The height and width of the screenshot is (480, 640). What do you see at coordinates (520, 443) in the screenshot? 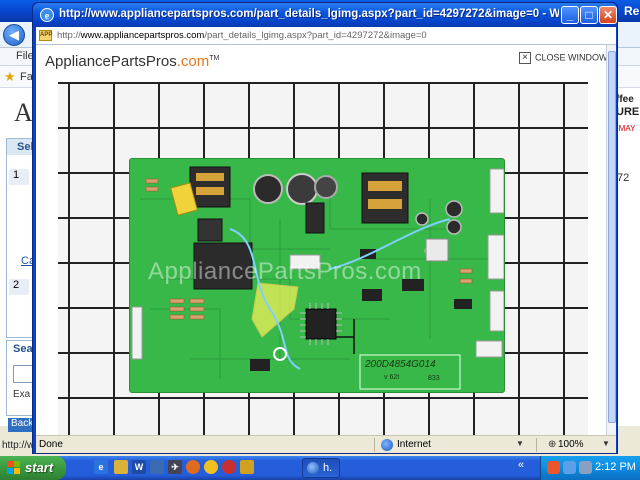
I see `zone-dropdown-icon: ▼` at bounding box center [520, 443].